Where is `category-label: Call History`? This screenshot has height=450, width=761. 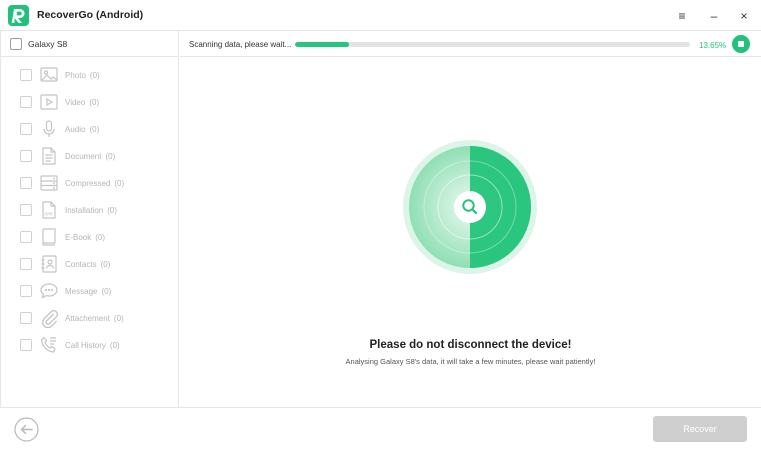 category-label: Call History is located at coordinates (85, 345).